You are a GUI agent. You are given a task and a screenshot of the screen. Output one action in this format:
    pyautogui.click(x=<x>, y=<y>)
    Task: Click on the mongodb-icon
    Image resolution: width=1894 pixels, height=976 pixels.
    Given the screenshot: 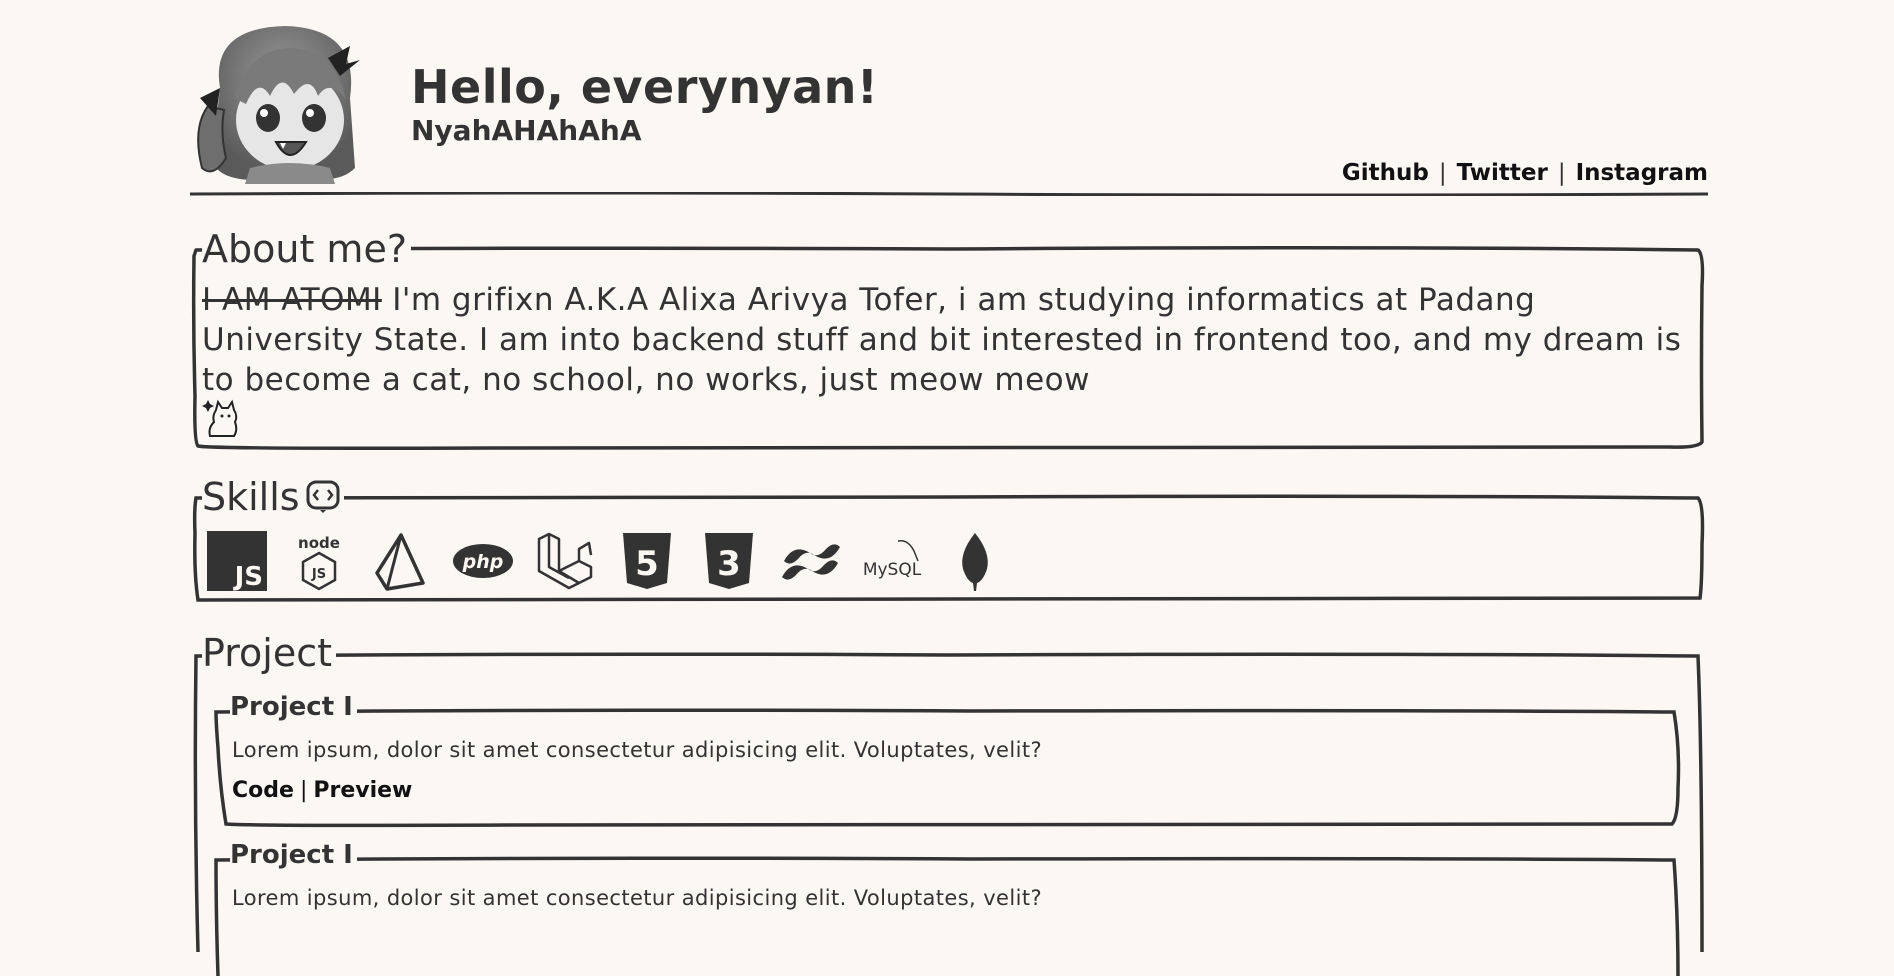 What is the action you would take?
    pyautogui.click(x=975, y=561)
    